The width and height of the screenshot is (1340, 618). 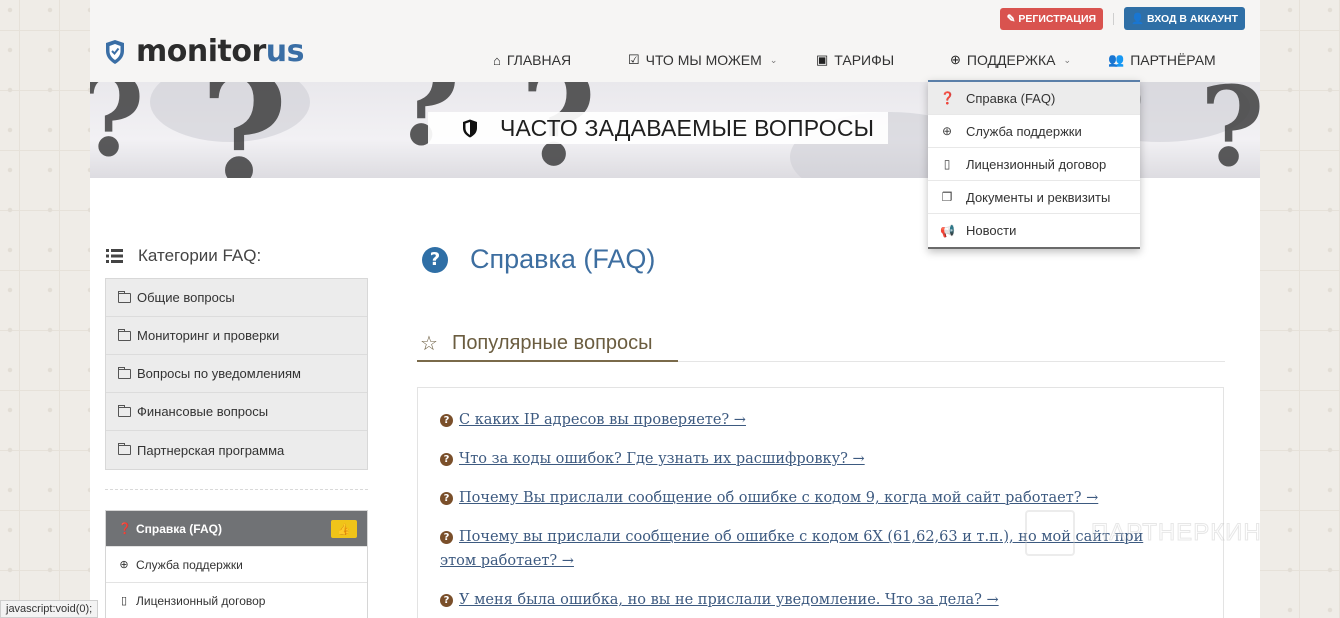 What do you see at coordinates (1184, 18) in the screenshot?
I see `login-button: 👤 ВХОД В АККАУНТ` at bounding box center [1184, 18].